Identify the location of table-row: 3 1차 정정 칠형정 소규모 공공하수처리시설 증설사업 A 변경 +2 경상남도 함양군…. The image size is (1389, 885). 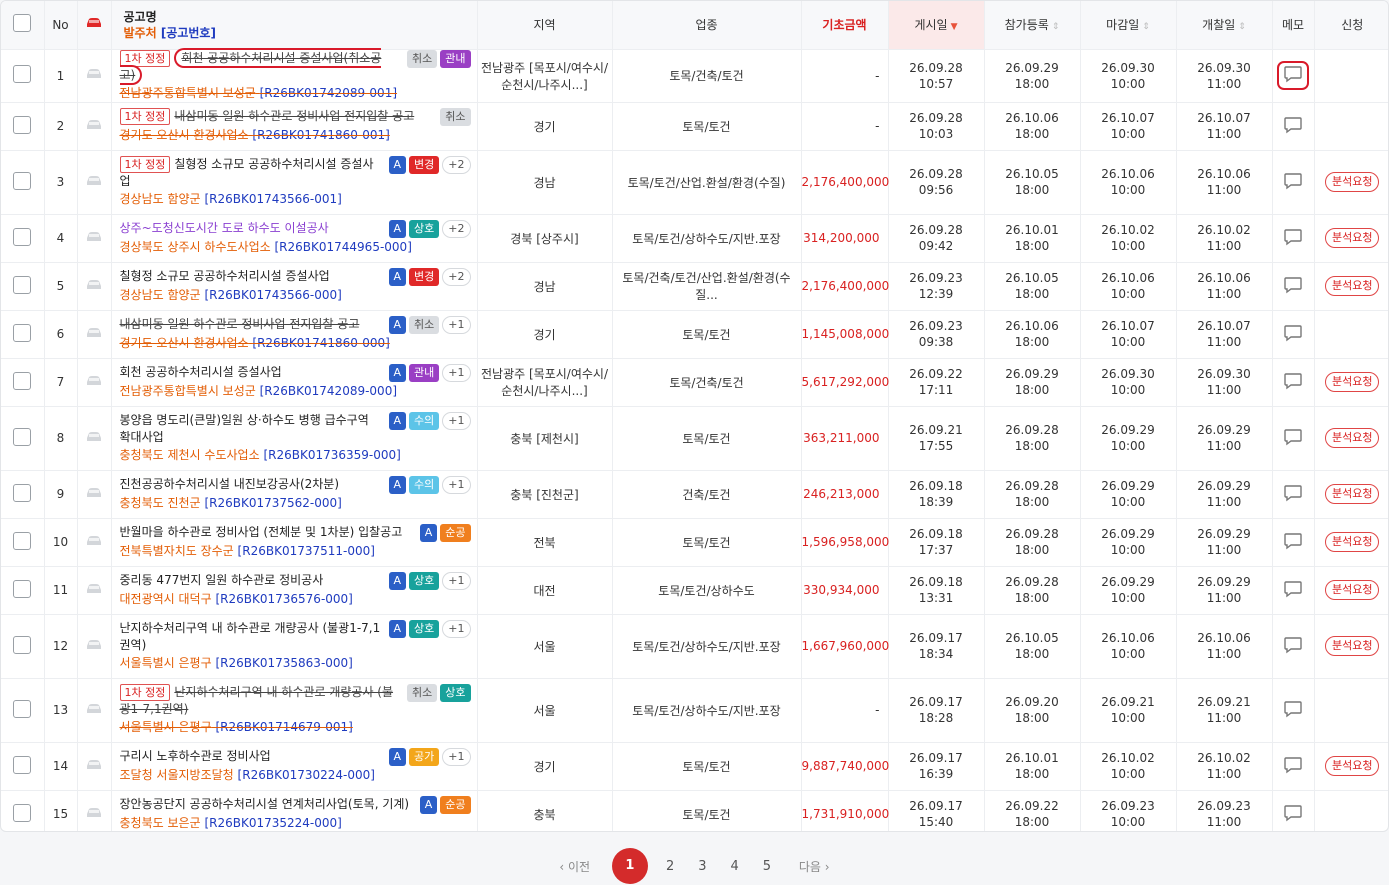
(694, 182).